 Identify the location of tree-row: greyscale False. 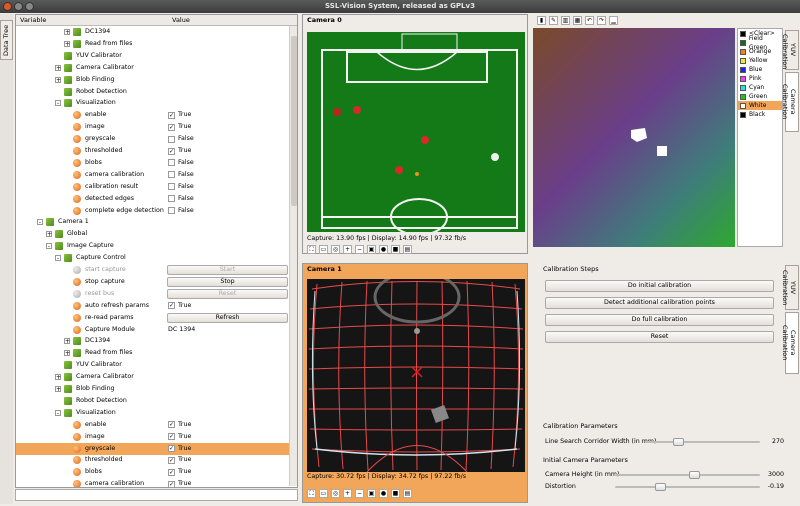
(153, 139).